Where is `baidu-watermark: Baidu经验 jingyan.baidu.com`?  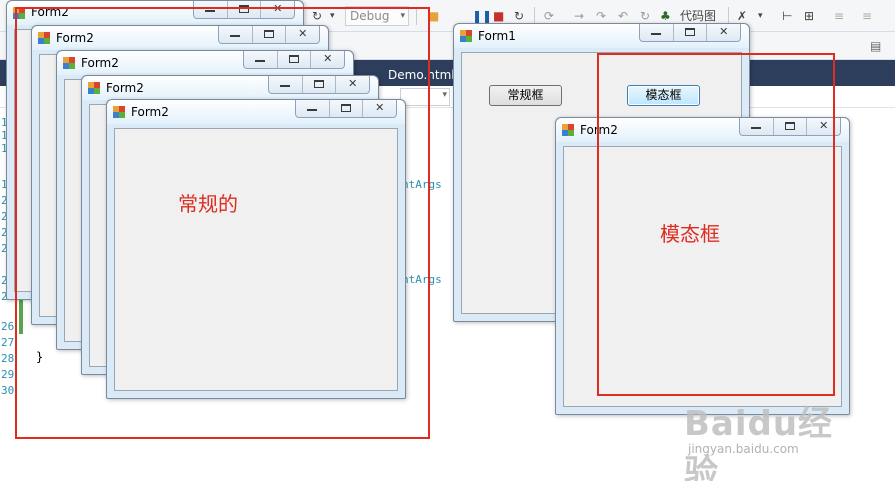 baidu-watermark: Baidu经验 jingyan.baidu.com is located at coordinates (769, 432).